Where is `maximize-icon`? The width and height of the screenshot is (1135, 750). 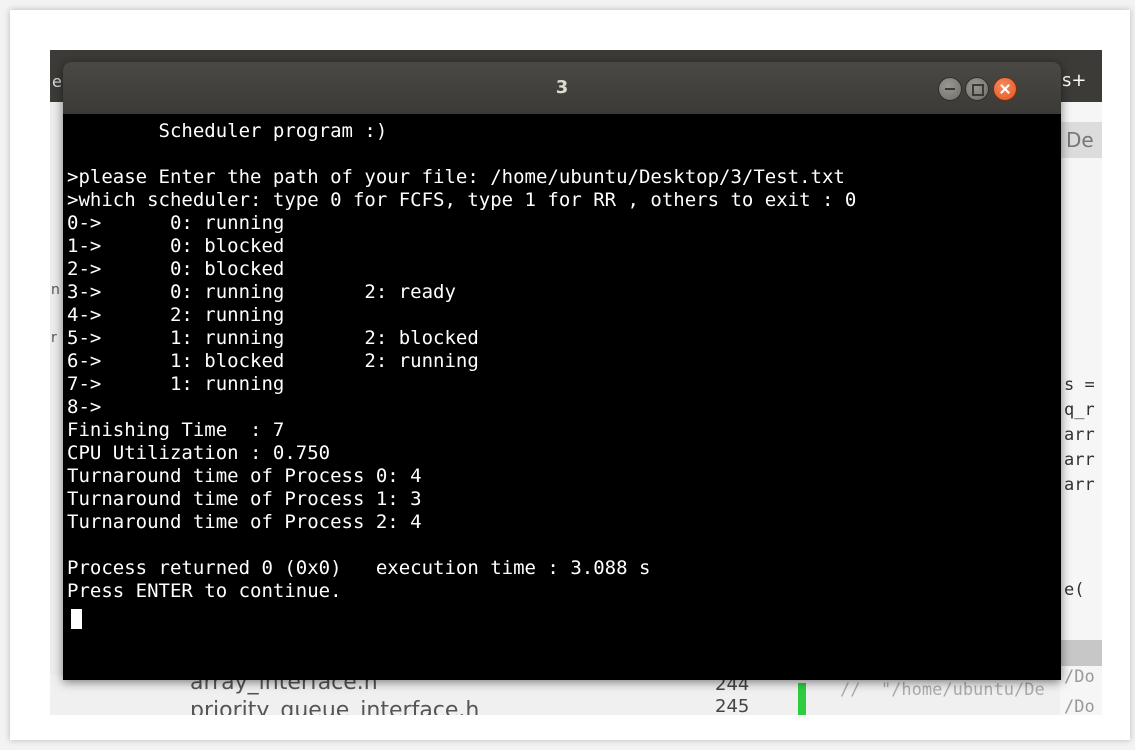 maximize-icon is located at coordinates (977, 89).